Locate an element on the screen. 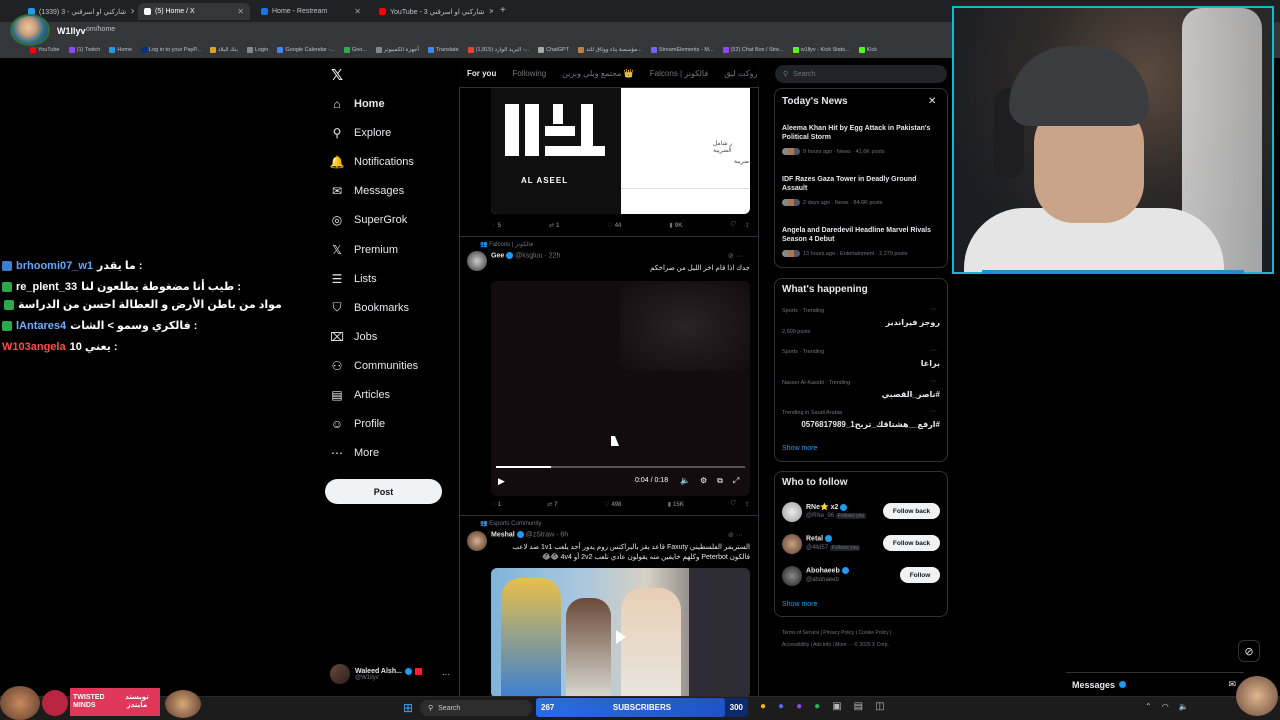 This screenshot has width=1280, height=720. repost-button: ⇄ 7 is located at coordinates (552, 505).